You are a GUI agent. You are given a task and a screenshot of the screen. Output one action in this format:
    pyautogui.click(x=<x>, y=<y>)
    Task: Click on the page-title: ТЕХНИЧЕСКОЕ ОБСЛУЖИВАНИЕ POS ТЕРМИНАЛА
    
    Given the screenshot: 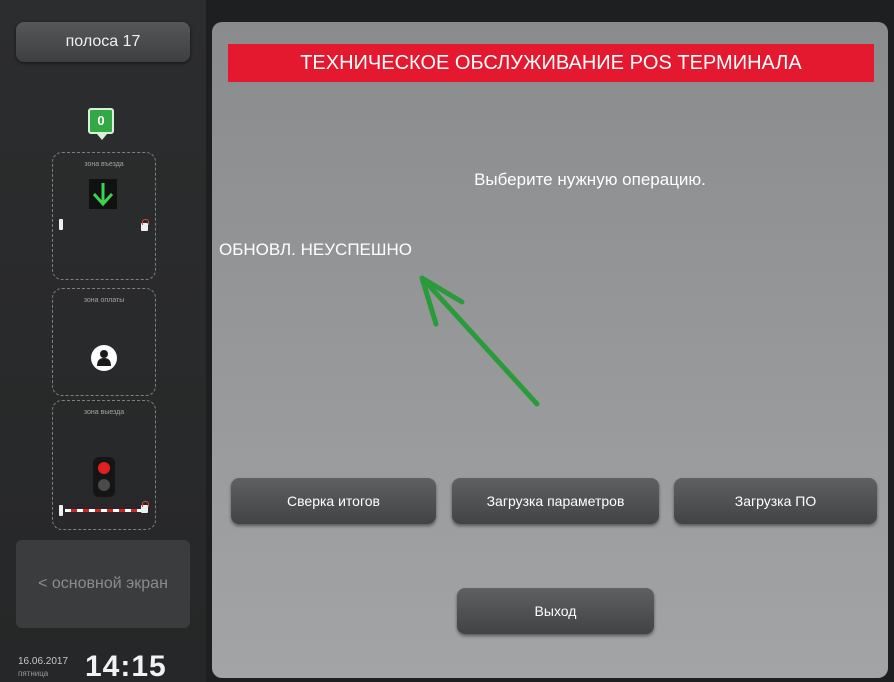 What is the action you would take?
    pyautogui.click(x=551, y=63)
    